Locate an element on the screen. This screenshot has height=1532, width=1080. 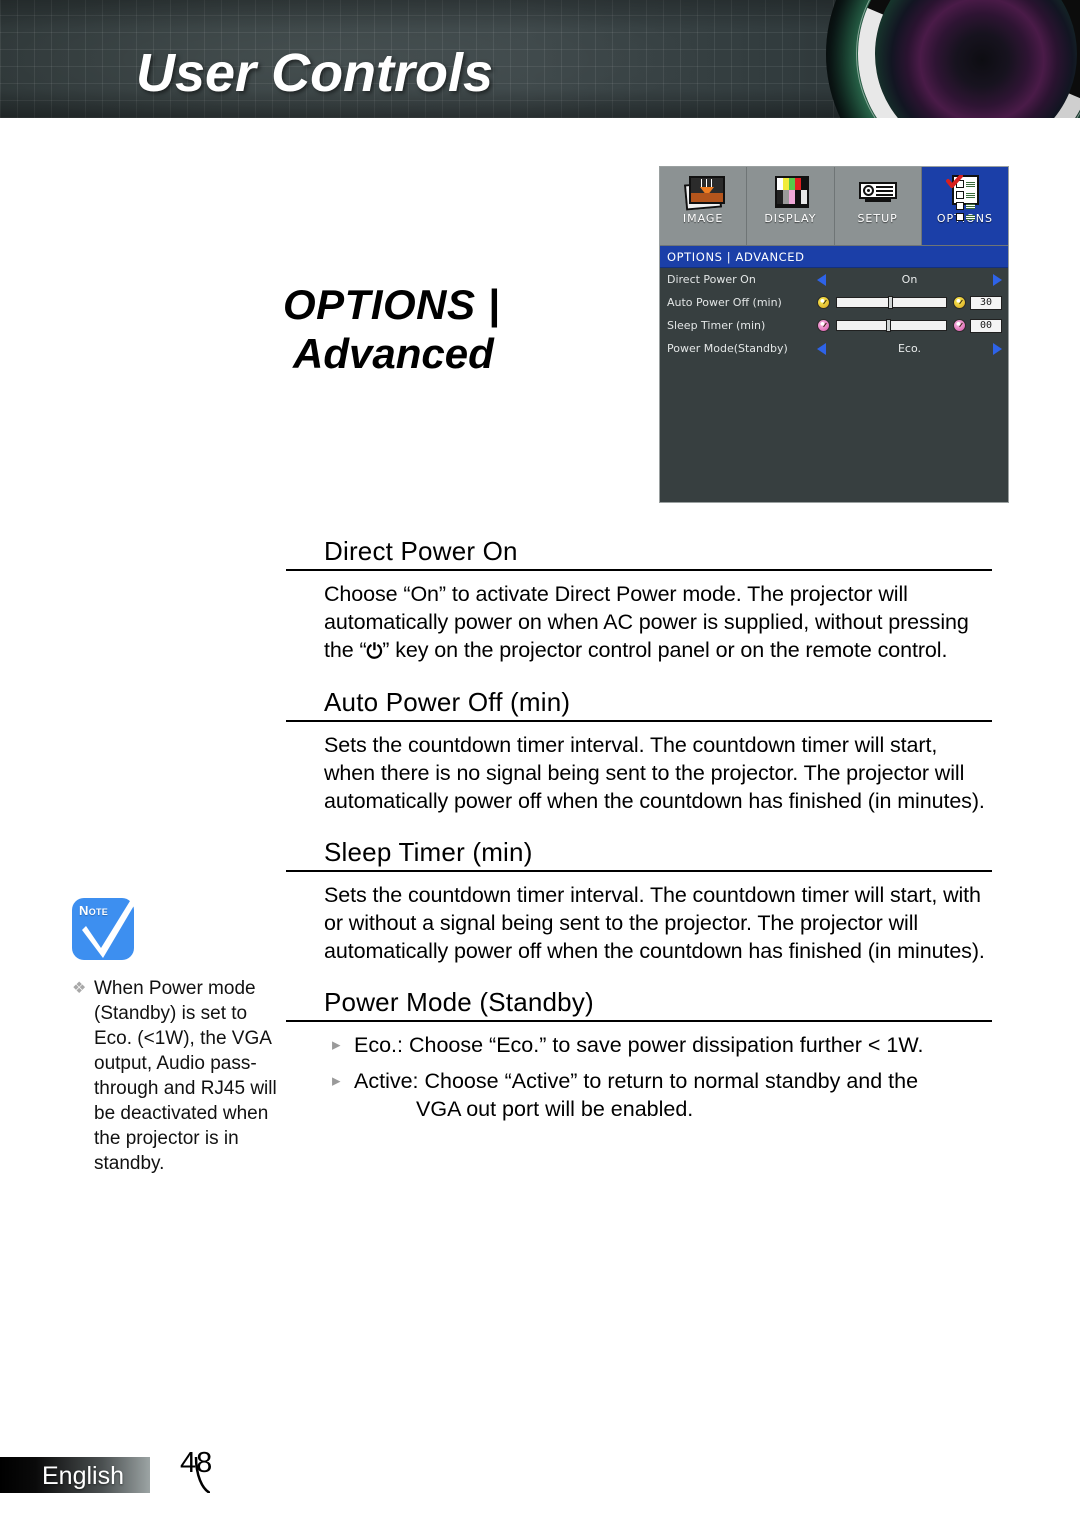
osd-section-title: OPTIONS | ADVANCED is located at coordinates (834, 257).